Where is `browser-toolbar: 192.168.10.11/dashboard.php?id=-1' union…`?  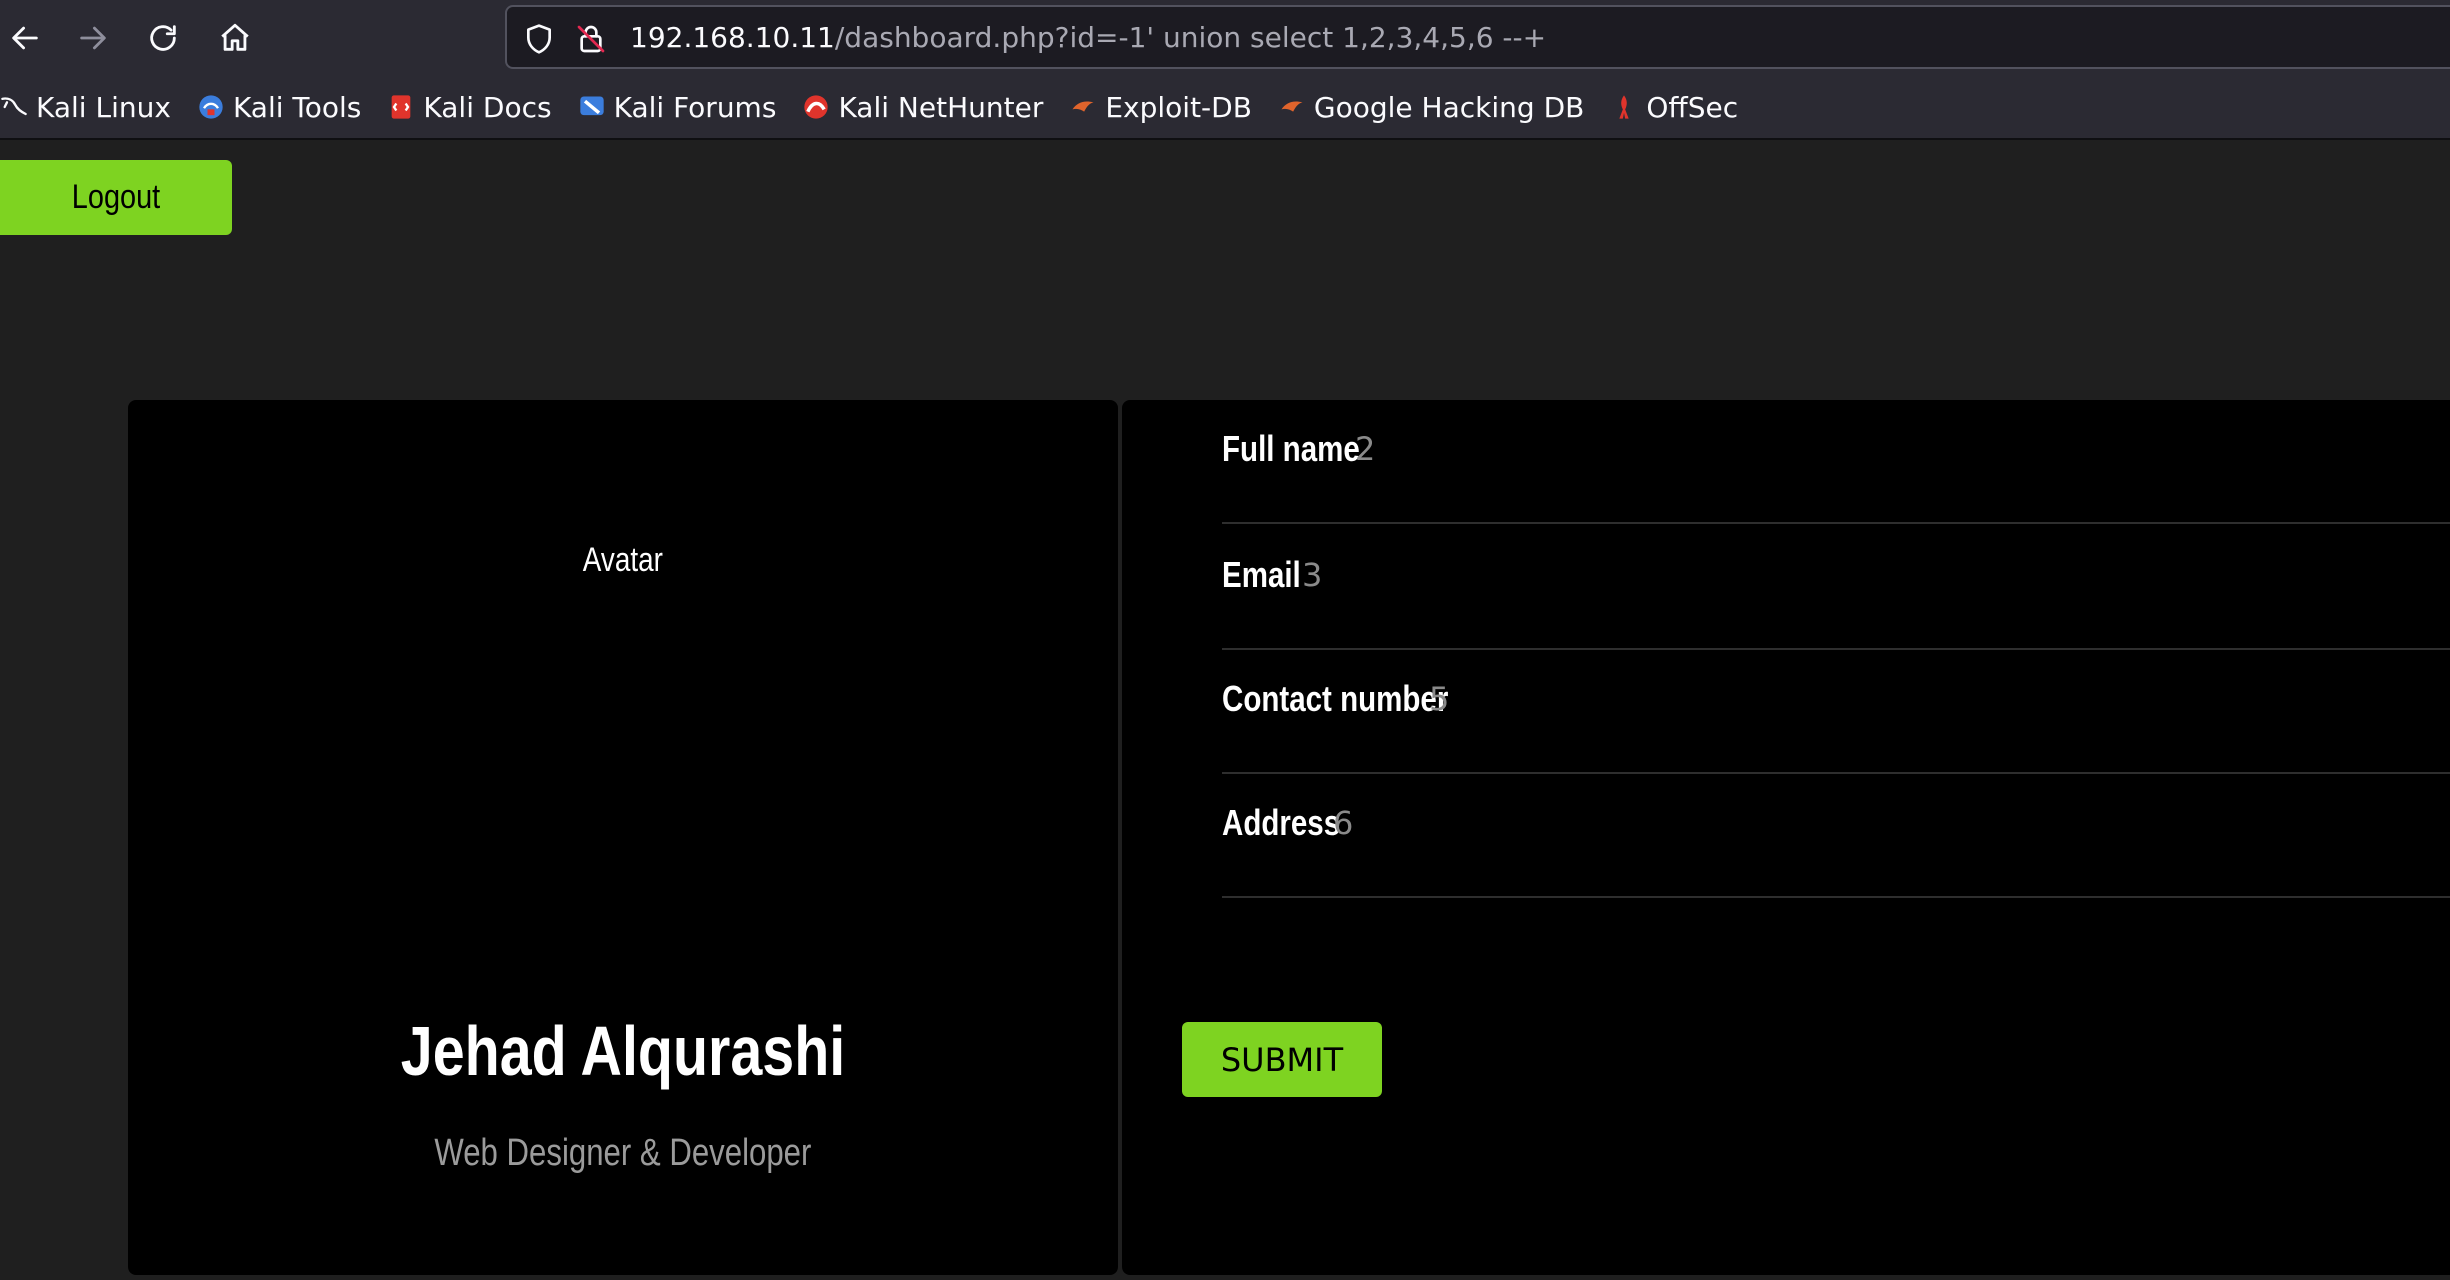 browser-toolbar: 192.168.10.11/dashboard.php?id=-1' union… is located at coordinates (1225, 38).